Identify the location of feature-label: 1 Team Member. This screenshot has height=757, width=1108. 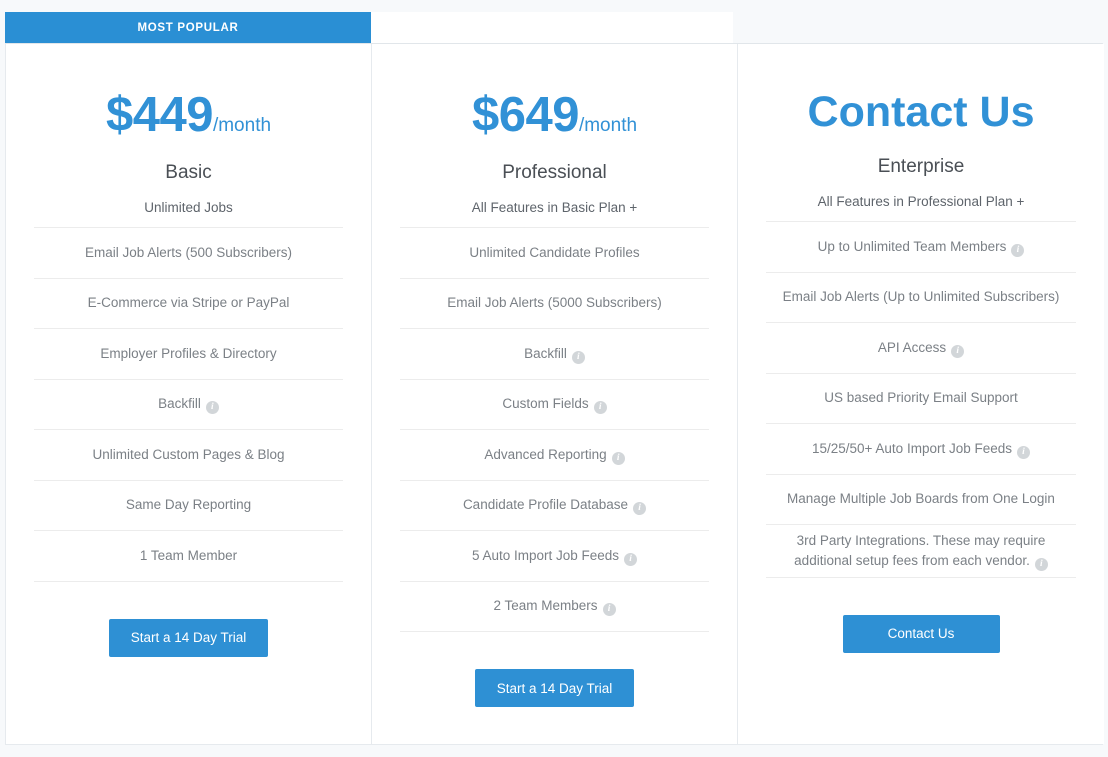
(188, 555).